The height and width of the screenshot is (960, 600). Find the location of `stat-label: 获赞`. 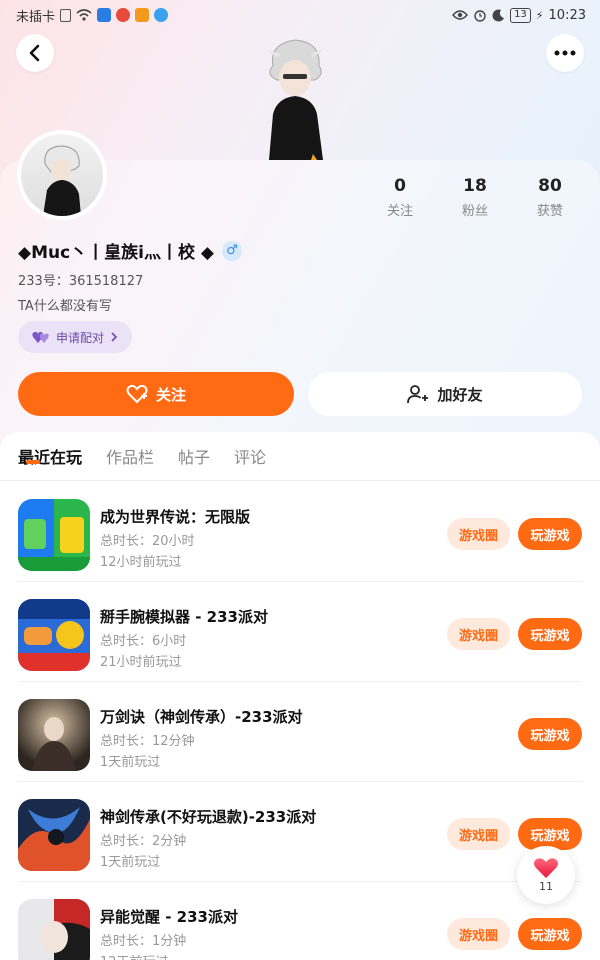

stat-label: 获赞 is located at coordinates (549, 211).